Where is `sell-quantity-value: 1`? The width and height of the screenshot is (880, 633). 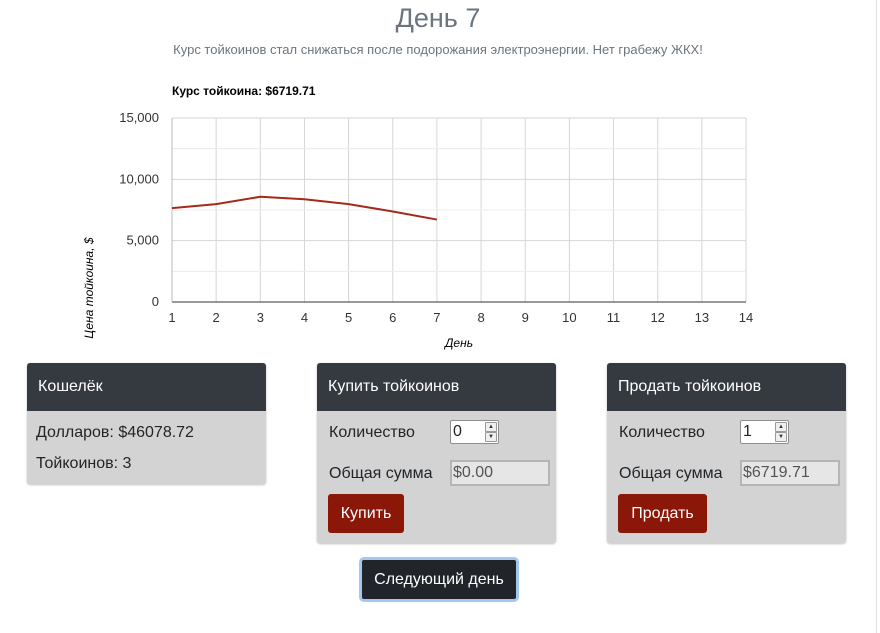
sell-quantity-value: 1 is located at coordinates (747, 431).